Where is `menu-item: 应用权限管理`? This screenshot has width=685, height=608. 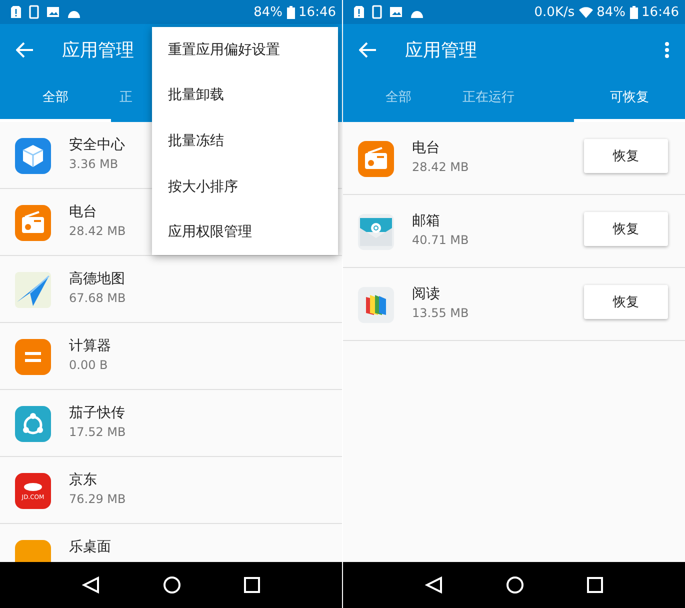 menu-item: 应用权限管理 is located at coordinates (245, 232).